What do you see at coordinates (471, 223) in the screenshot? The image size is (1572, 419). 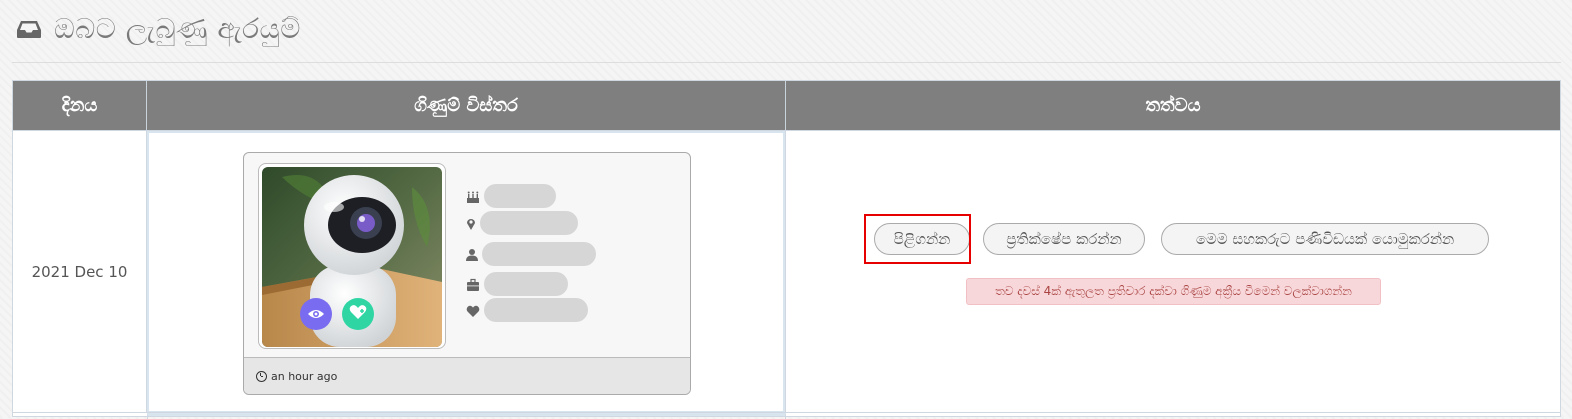 I see `location-pin-icon` at bounding box center [471, 223].